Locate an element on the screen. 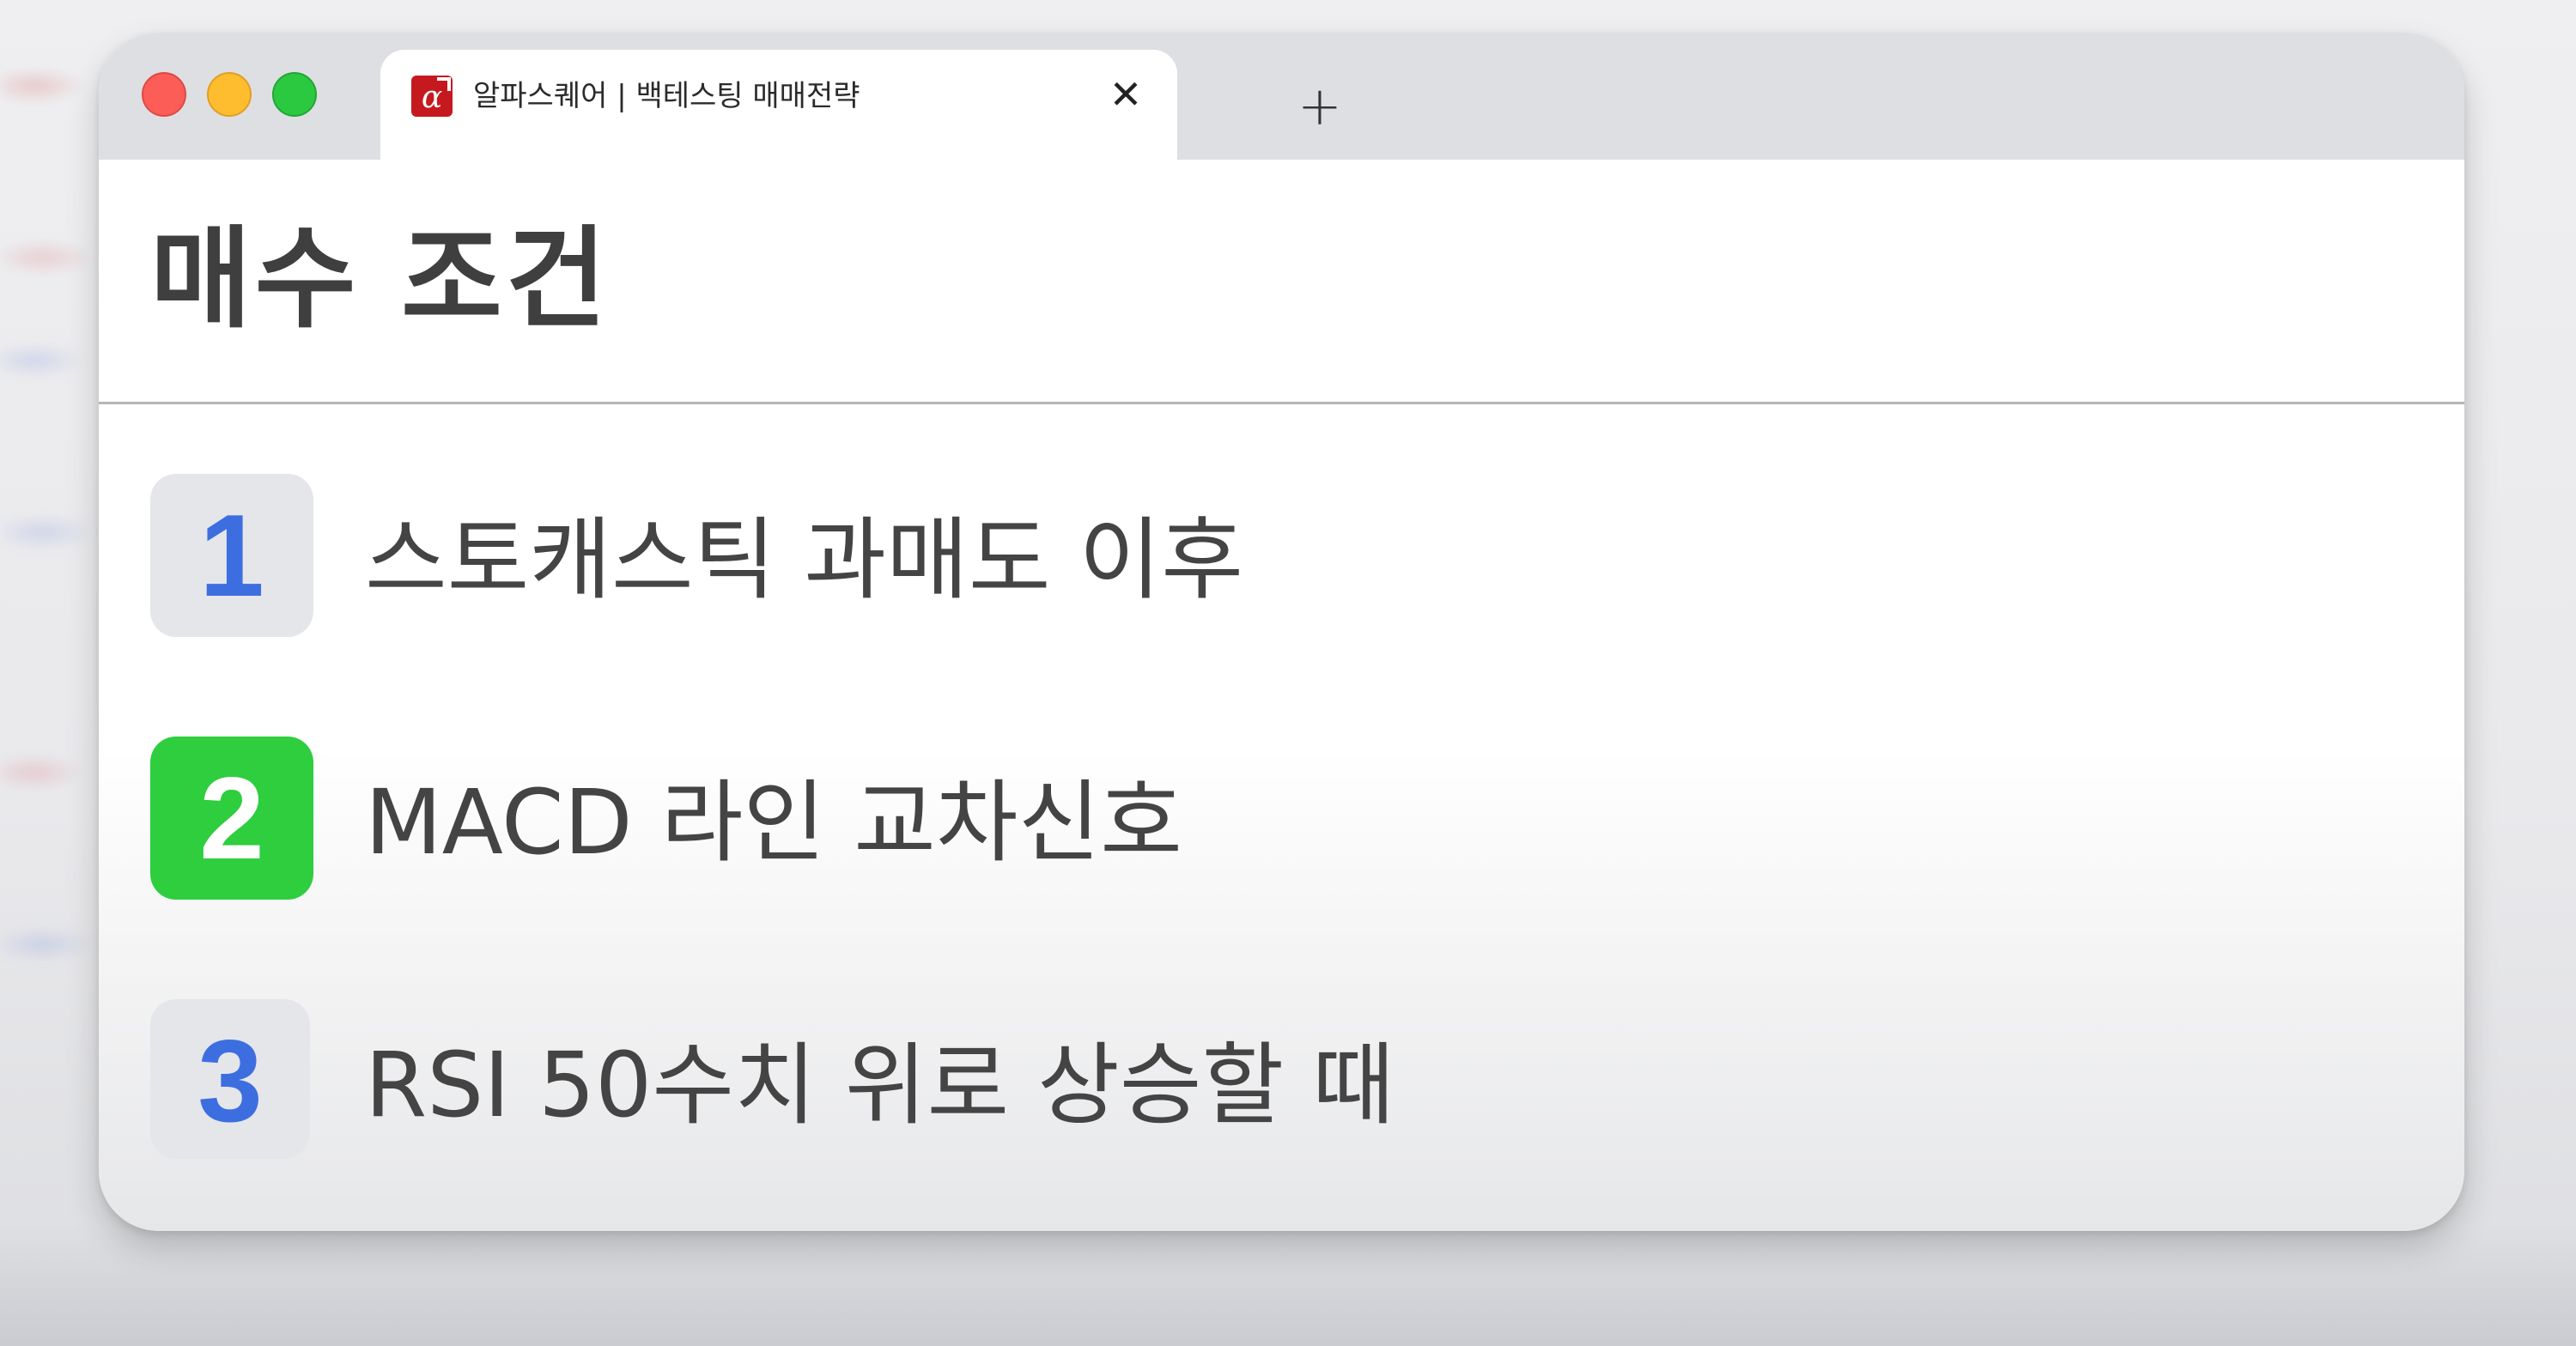 The height and width of the screenshot is (1346, 2576). condition-item-3: 3 RSI 50수치 위로 상승할 때 is located at coordinates (1224, 1080).